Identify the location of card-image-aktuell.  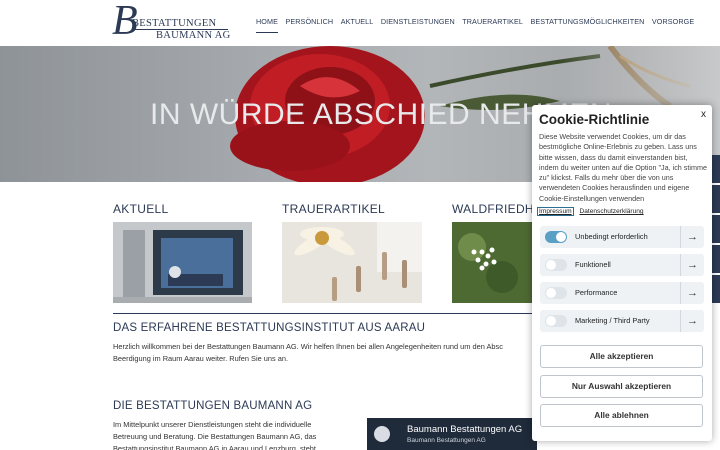
(182, 262).